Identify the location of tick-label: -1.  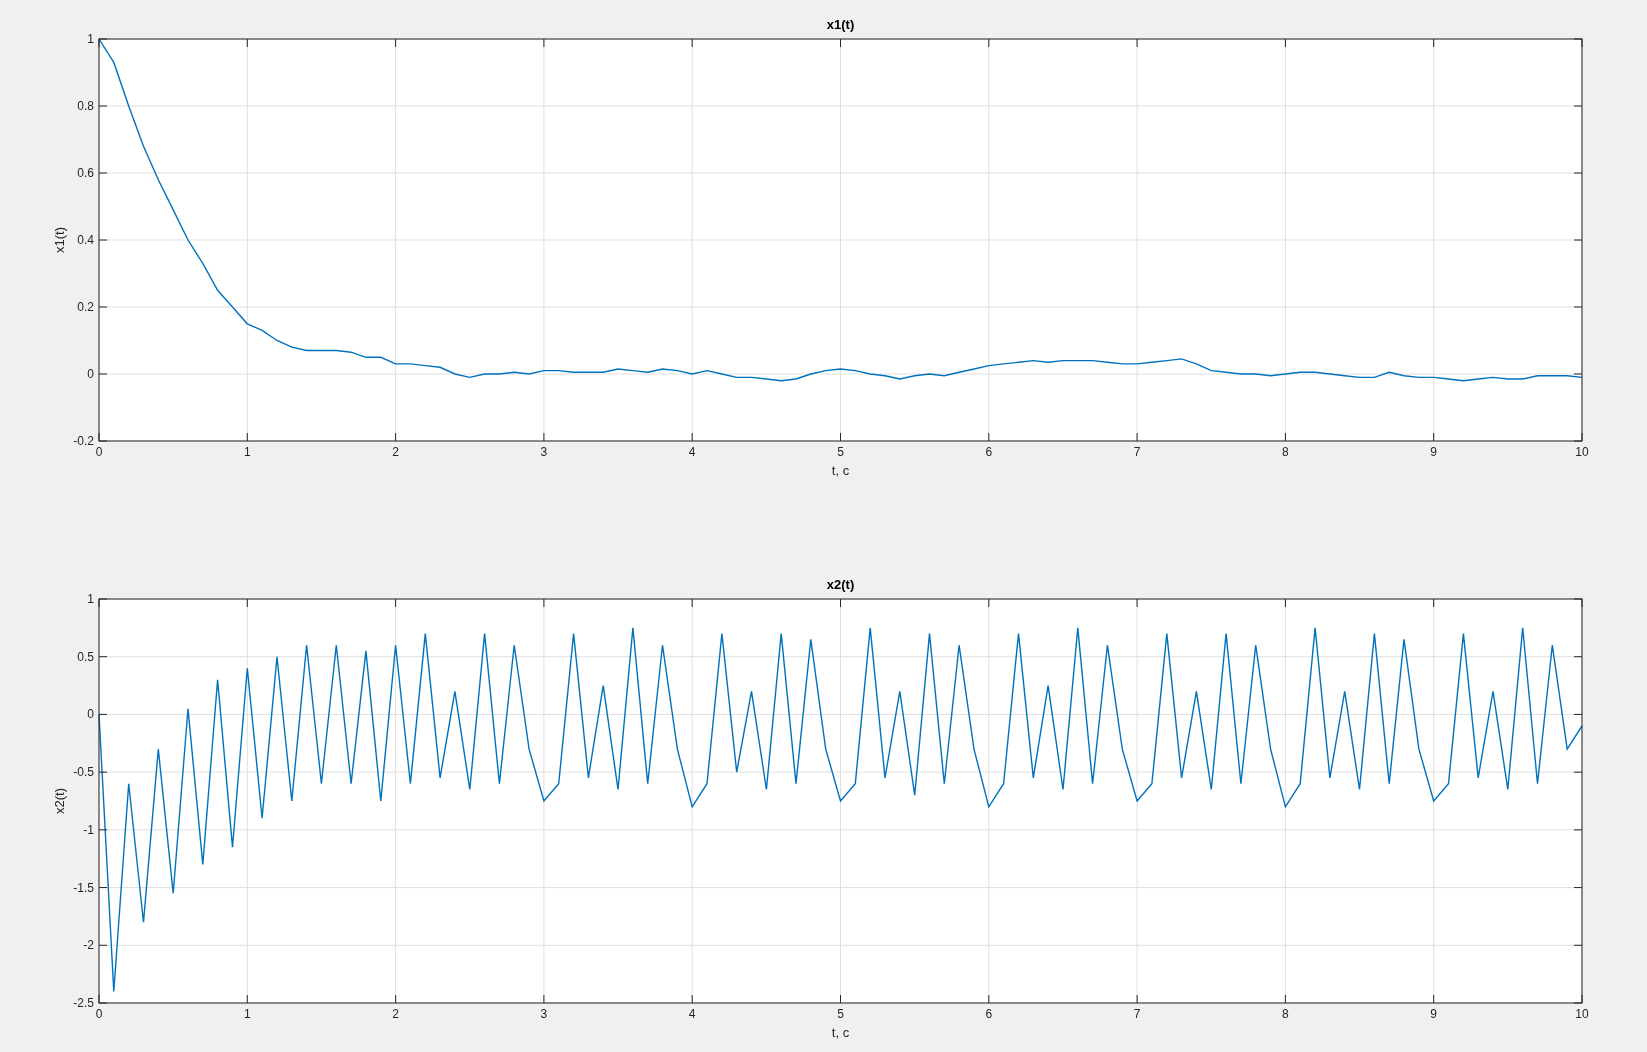
(88, 829).